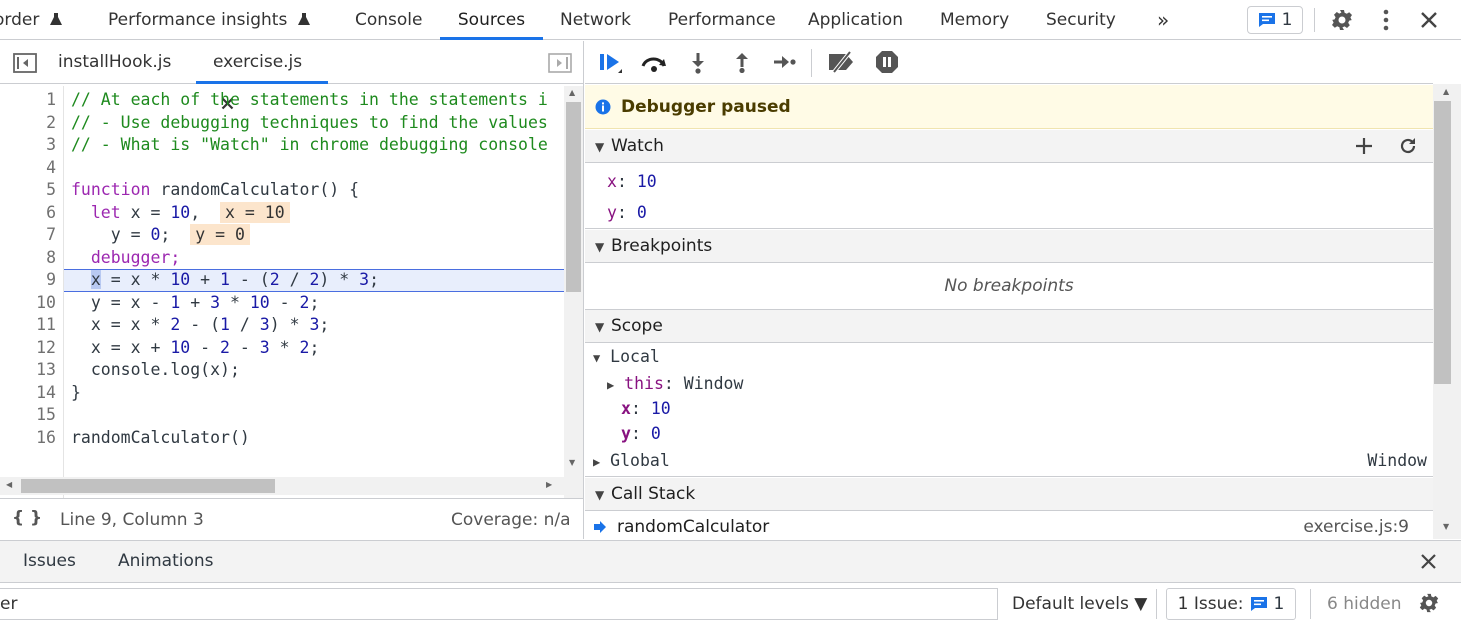  What do you see at coordinates (27, 518) in the screenshot?
I see `pretty-print-button: { }` at bounding box center [27, 518].